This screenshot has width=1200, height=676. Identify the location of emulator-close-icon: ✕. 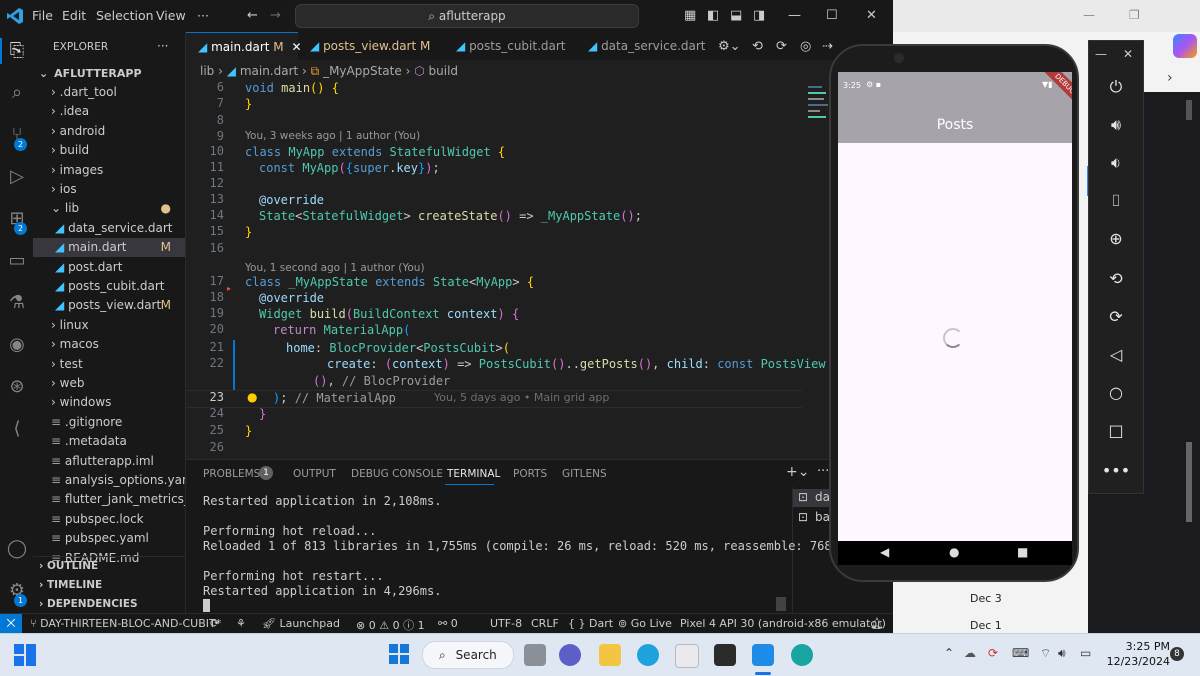
(1128, 54).